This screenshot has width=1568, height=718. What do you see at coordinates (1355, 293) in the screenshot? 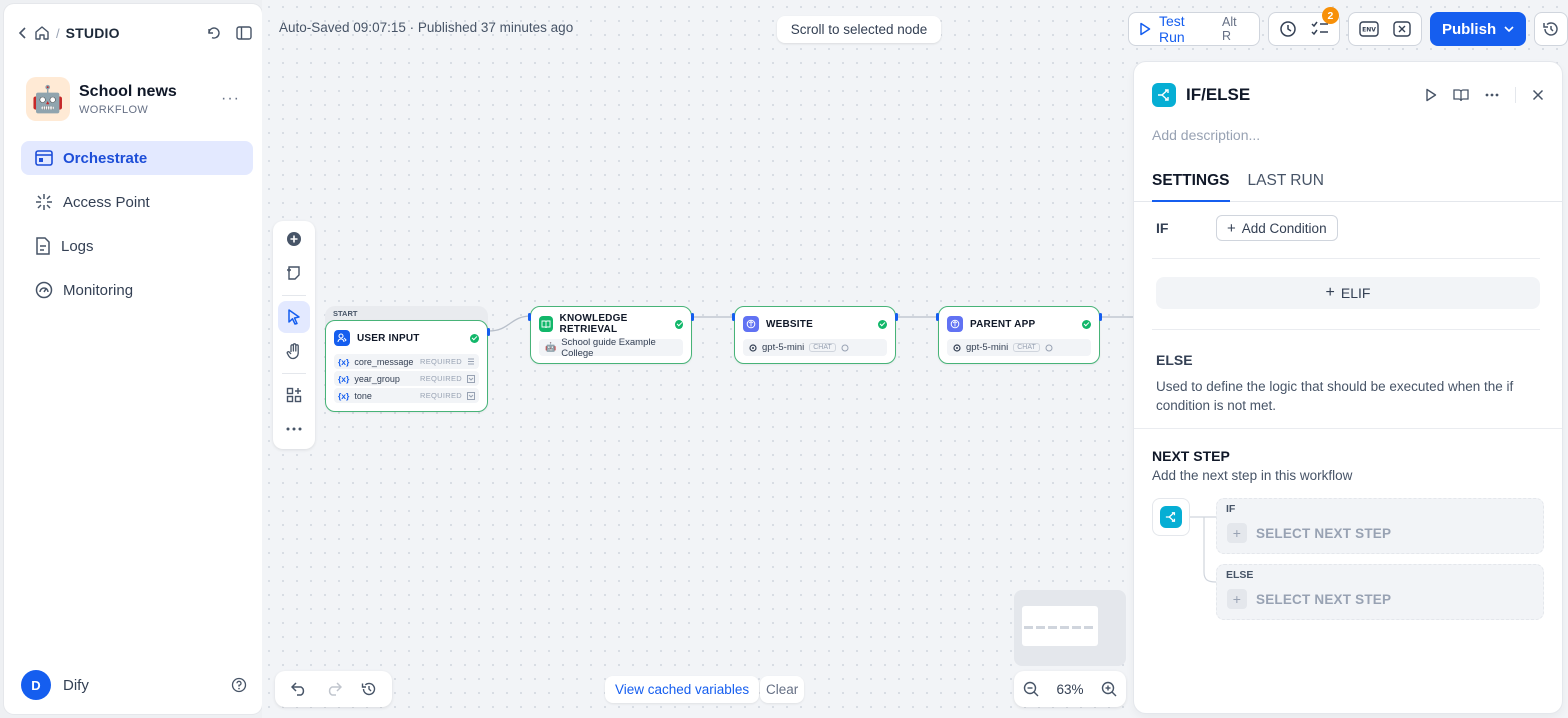
I see `elif-label: ELIF` at bounding box center [1355, 293].